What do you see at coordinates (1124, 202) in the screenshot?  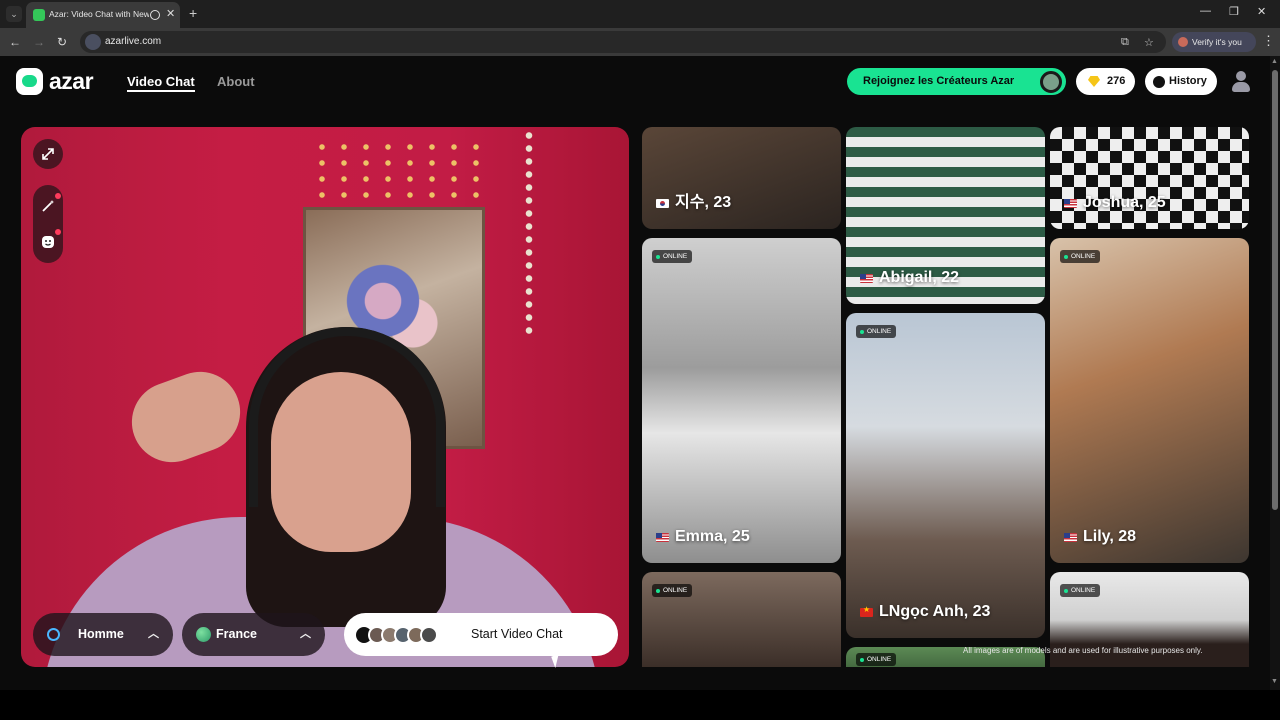 I see `profile-name: Joshua, 25` at bounding box center [1124, 202].